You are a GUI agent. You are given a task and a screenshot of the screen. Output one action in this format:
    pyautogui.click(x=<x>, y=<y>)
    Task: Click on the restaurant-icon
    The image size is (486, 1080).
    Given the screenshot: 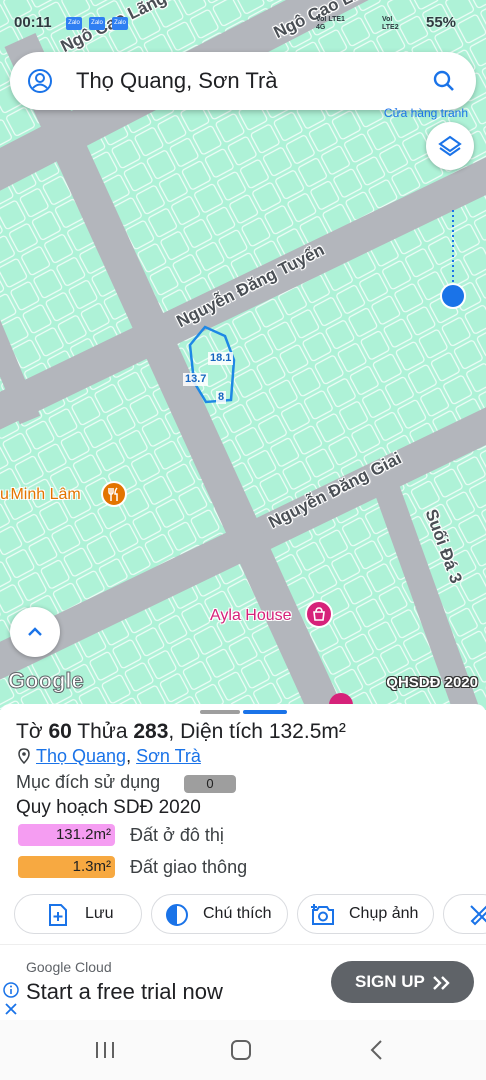 What is the action you would take?
    pyautogui.click(x=114, y=494)
    